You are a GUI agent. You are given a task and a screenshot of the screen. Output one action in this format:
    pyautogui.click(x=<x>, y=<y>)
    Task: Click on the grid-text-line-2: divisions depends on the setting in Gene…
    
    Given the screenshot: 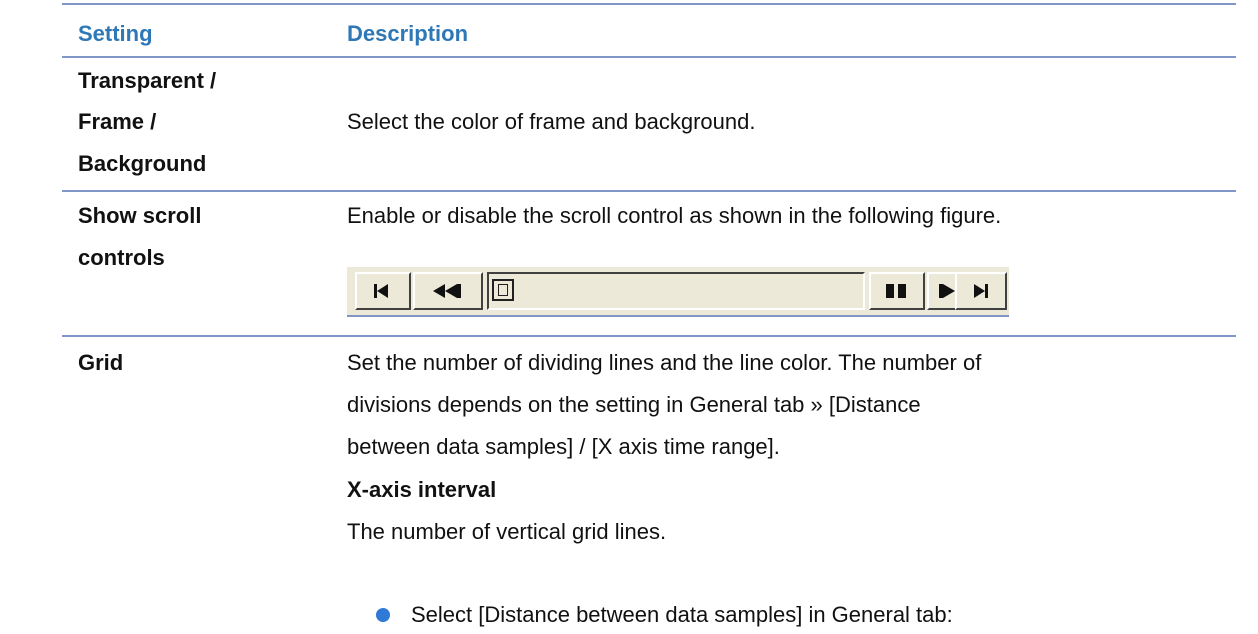 What is the action you would take?
    pyautogui.click(x=634, y=404)
    